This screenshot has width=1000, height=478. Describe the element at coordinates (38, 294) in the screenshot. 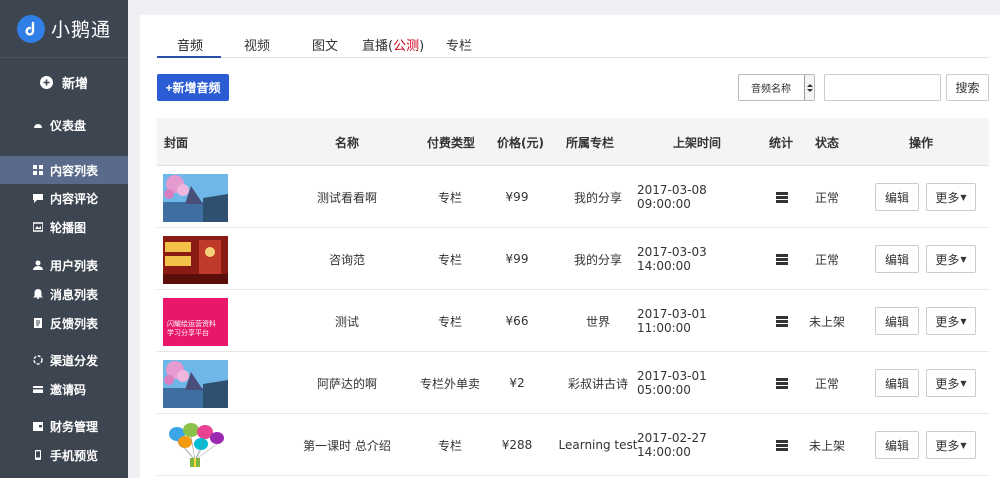

I see `bell-icon` at that location.